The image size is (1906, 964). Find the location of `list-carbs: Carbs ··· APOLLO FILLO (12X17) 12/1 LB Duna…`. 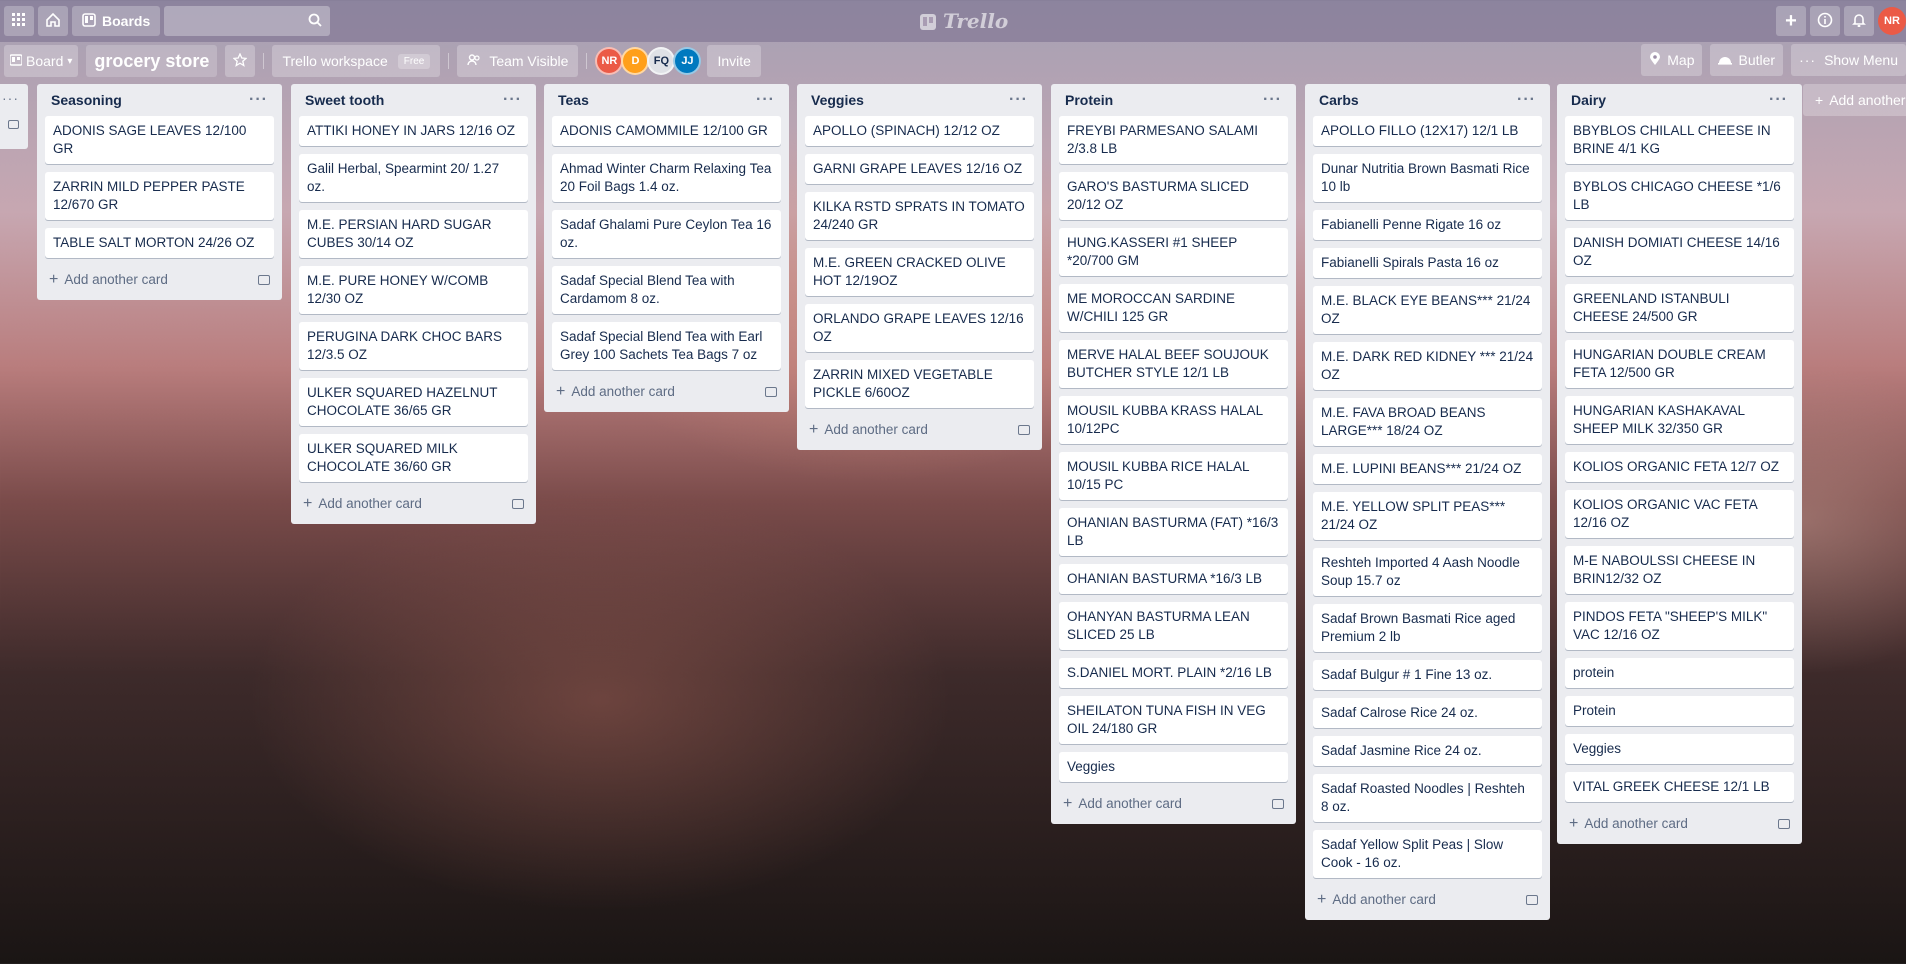

list-carbs: Carbs ··· APOLLO FILLO (12X17) 12/1 LB Duna… is located at coordinates (1427, 502).